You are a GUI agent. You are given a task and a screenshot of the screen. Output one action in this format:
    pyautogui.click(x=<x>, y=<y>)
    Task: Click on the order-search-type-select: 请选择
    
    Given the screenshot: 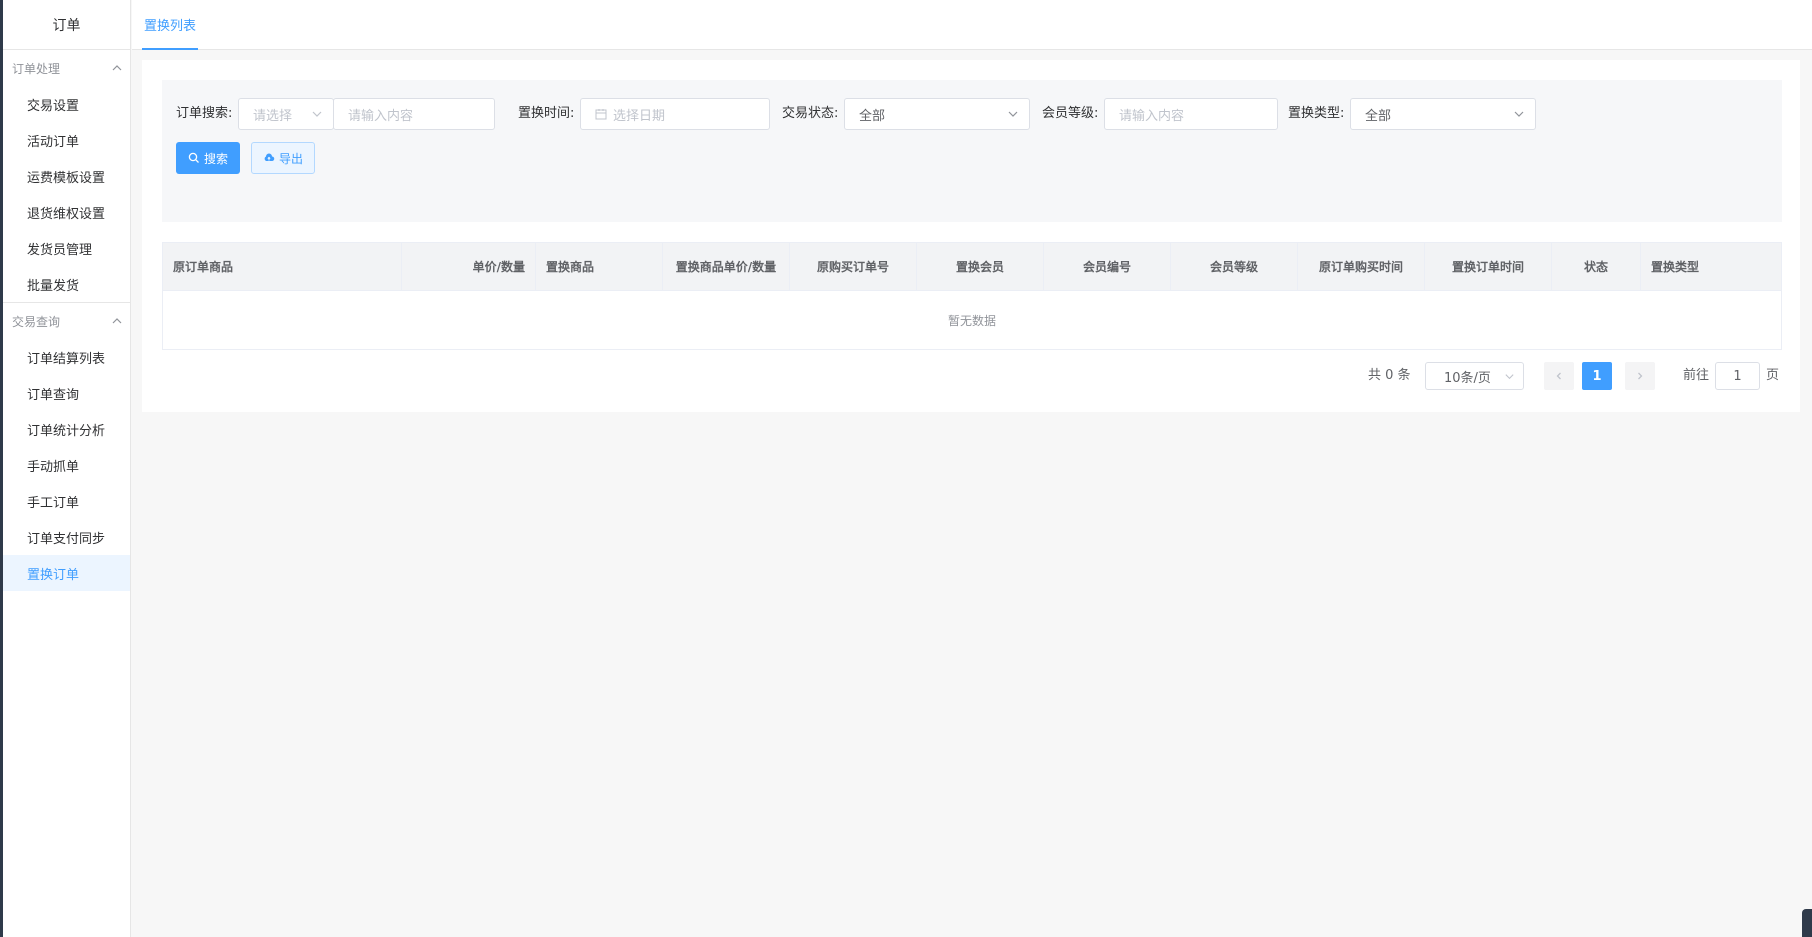 What is the action you would take?
    pyautogui.click(x=286, y=114)
    